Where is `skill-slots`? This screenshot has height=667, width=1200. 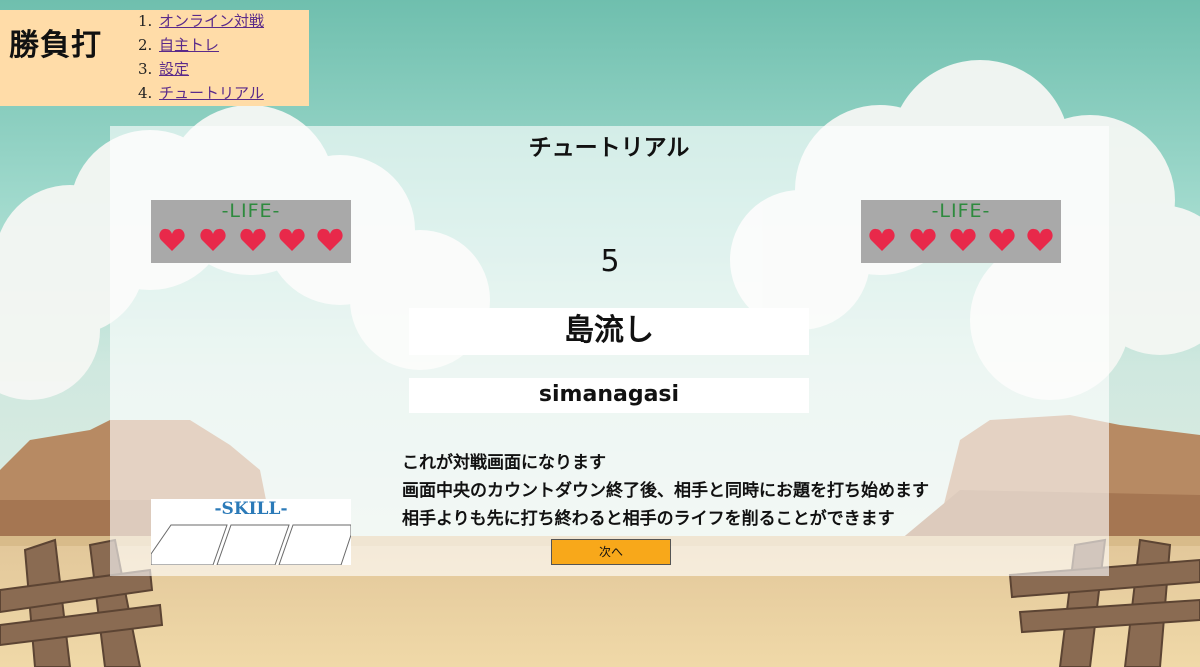 skill-slots is located at coordinates (251, 544).